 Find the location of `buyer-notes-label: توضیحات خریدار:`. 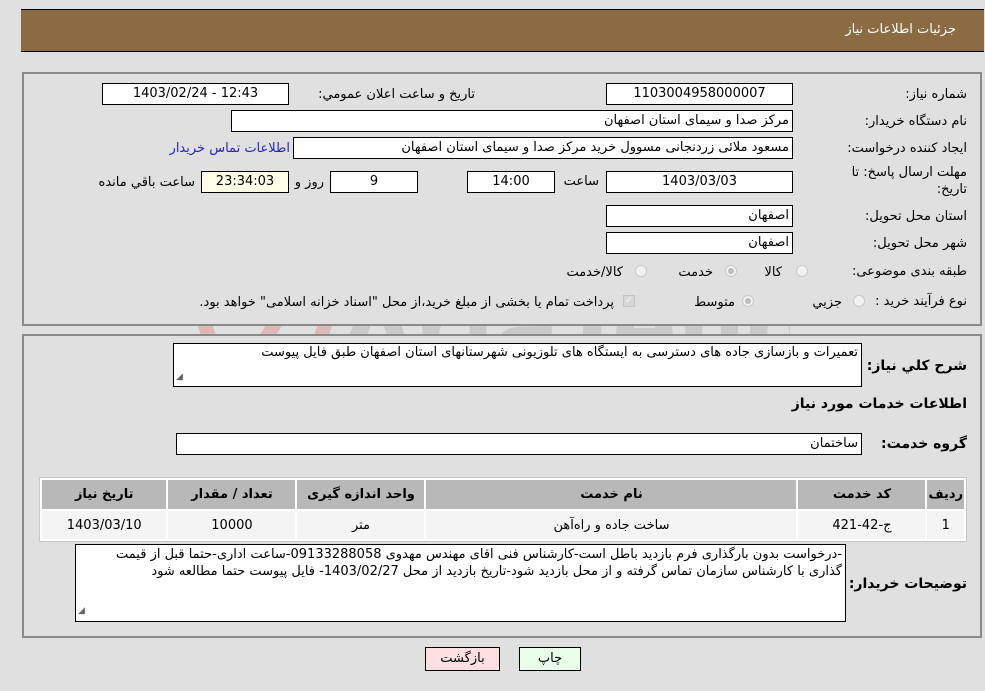

buyer-notes-label: توضیحات خریدار: is located at coordinates (907, 584).